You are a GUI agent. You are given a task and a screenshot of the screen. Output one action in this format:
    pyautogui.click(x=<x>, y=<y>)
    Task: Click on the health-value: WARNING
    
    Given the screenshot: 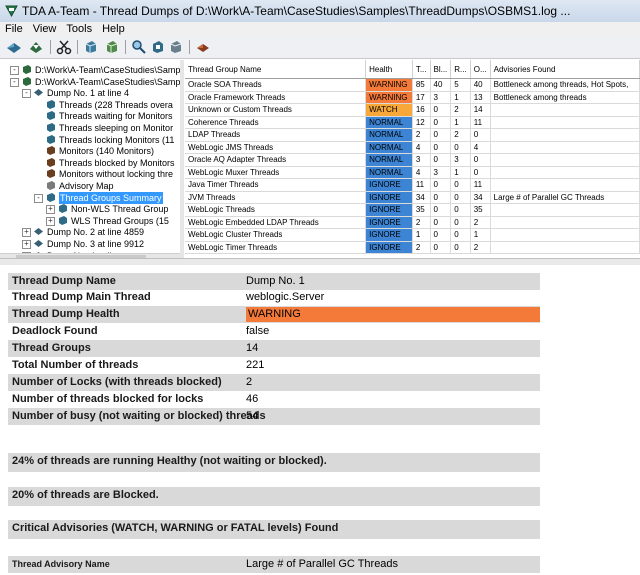 What is the action you would take?
    pyautogui.click(x=393, y=314)
    